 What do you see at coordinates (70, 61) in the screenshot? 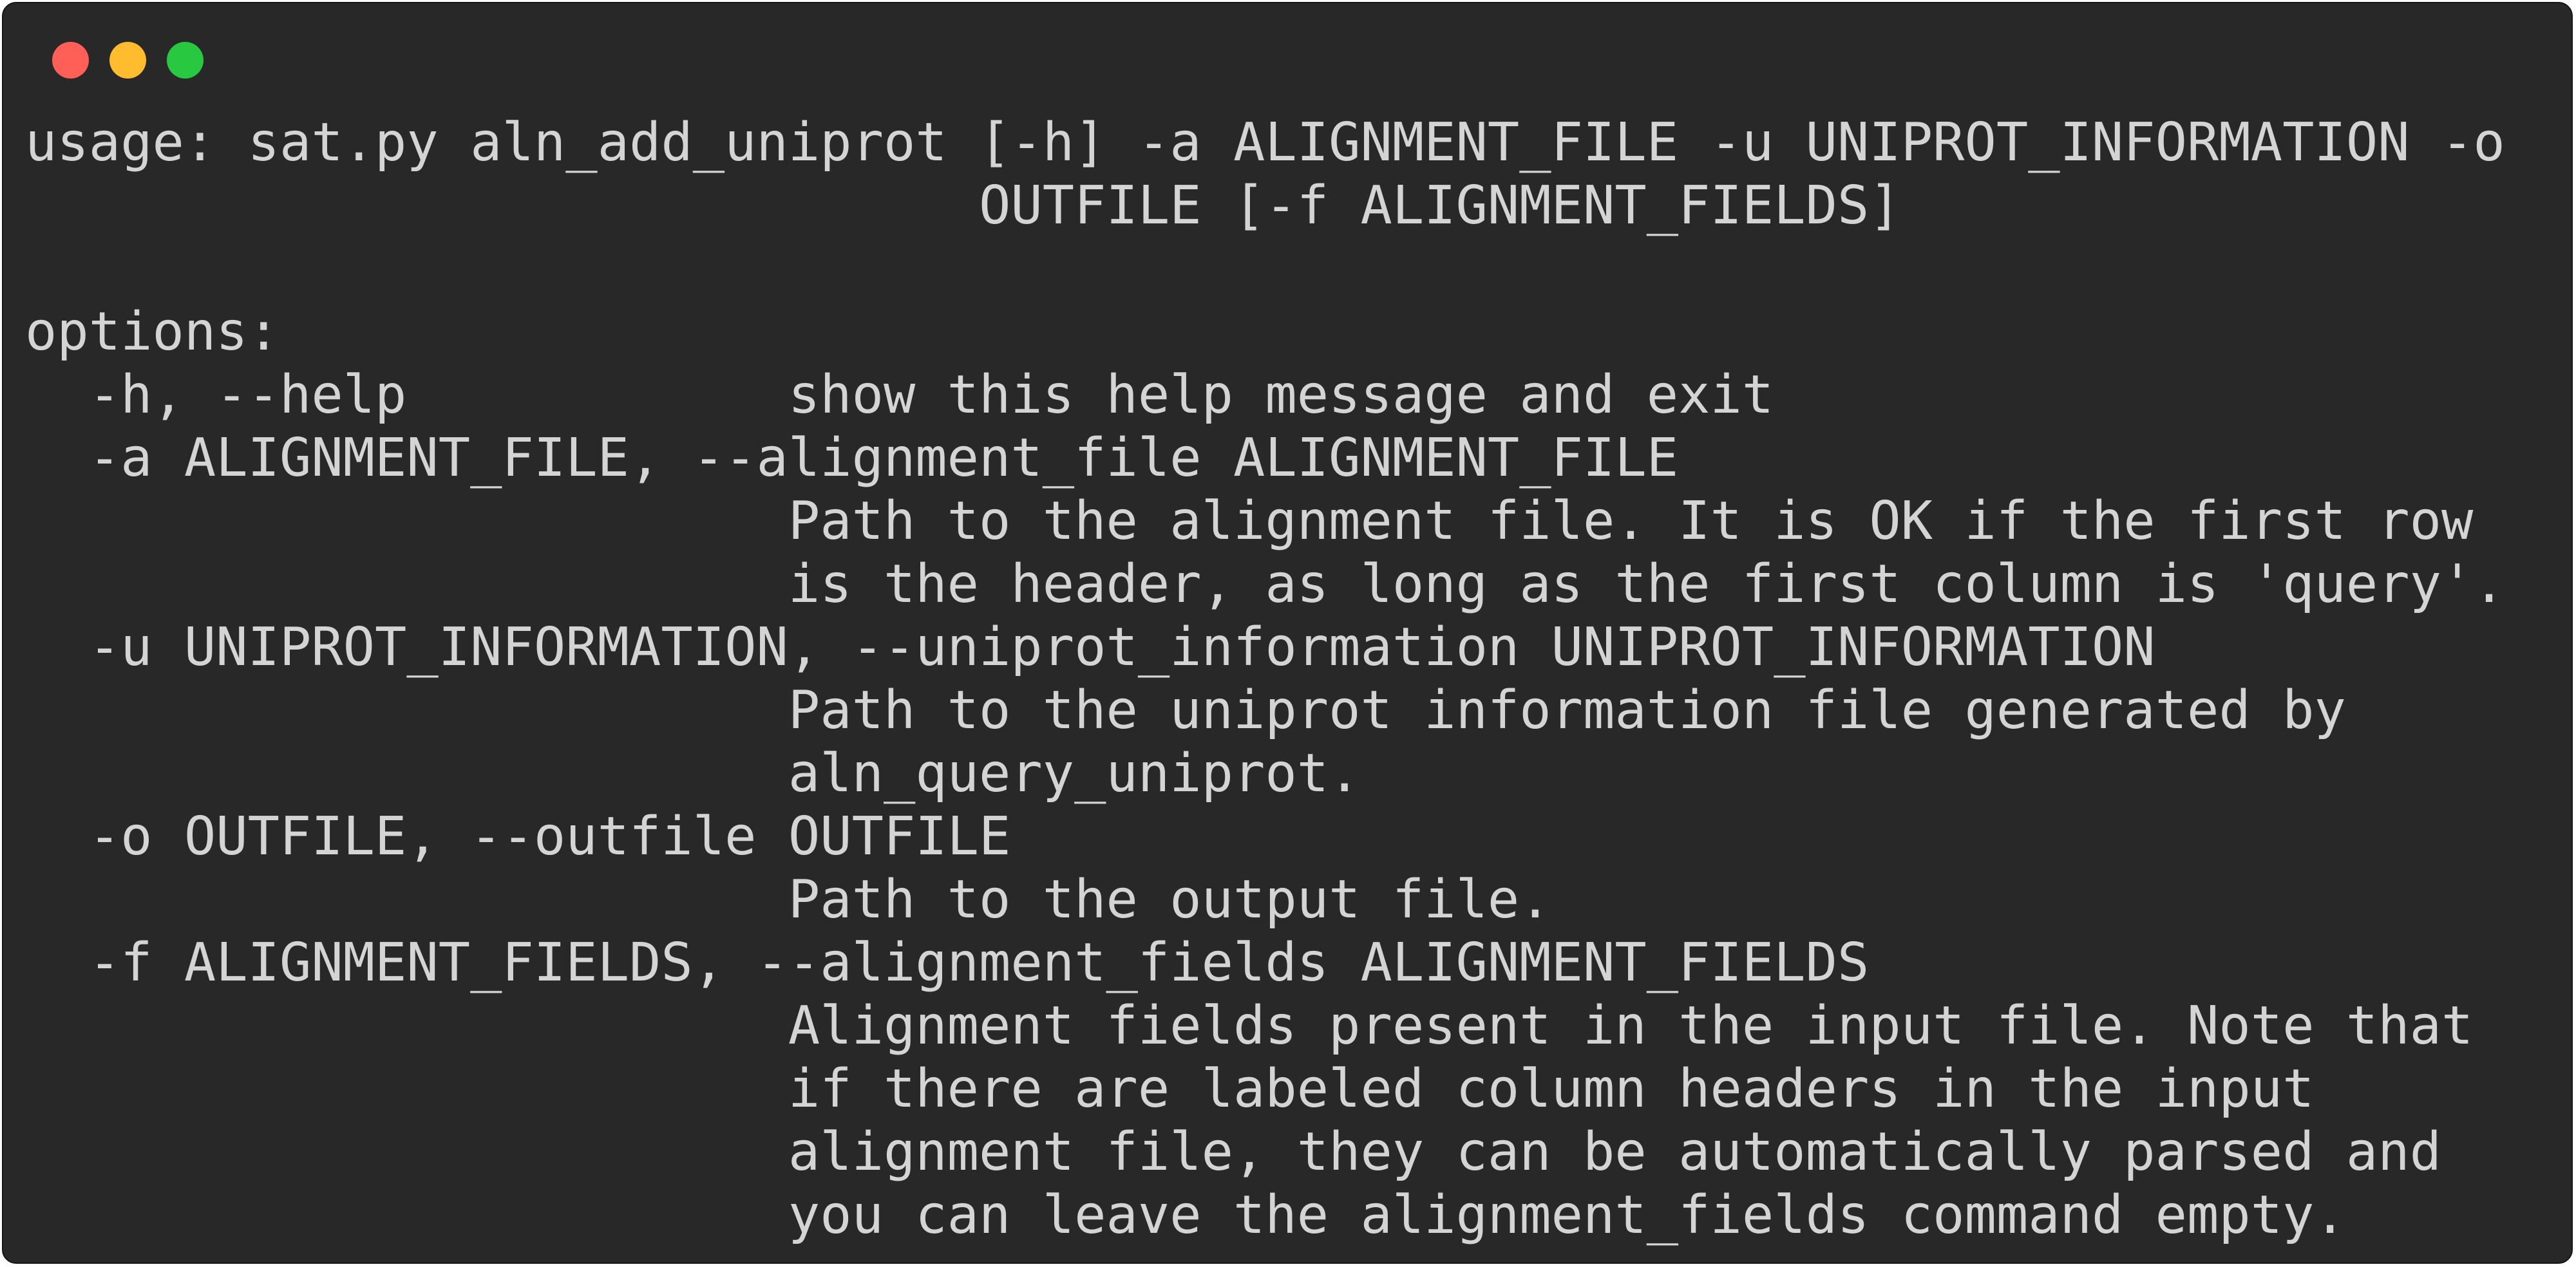
I see `close-window-icon` at bounding box center [70, 61].